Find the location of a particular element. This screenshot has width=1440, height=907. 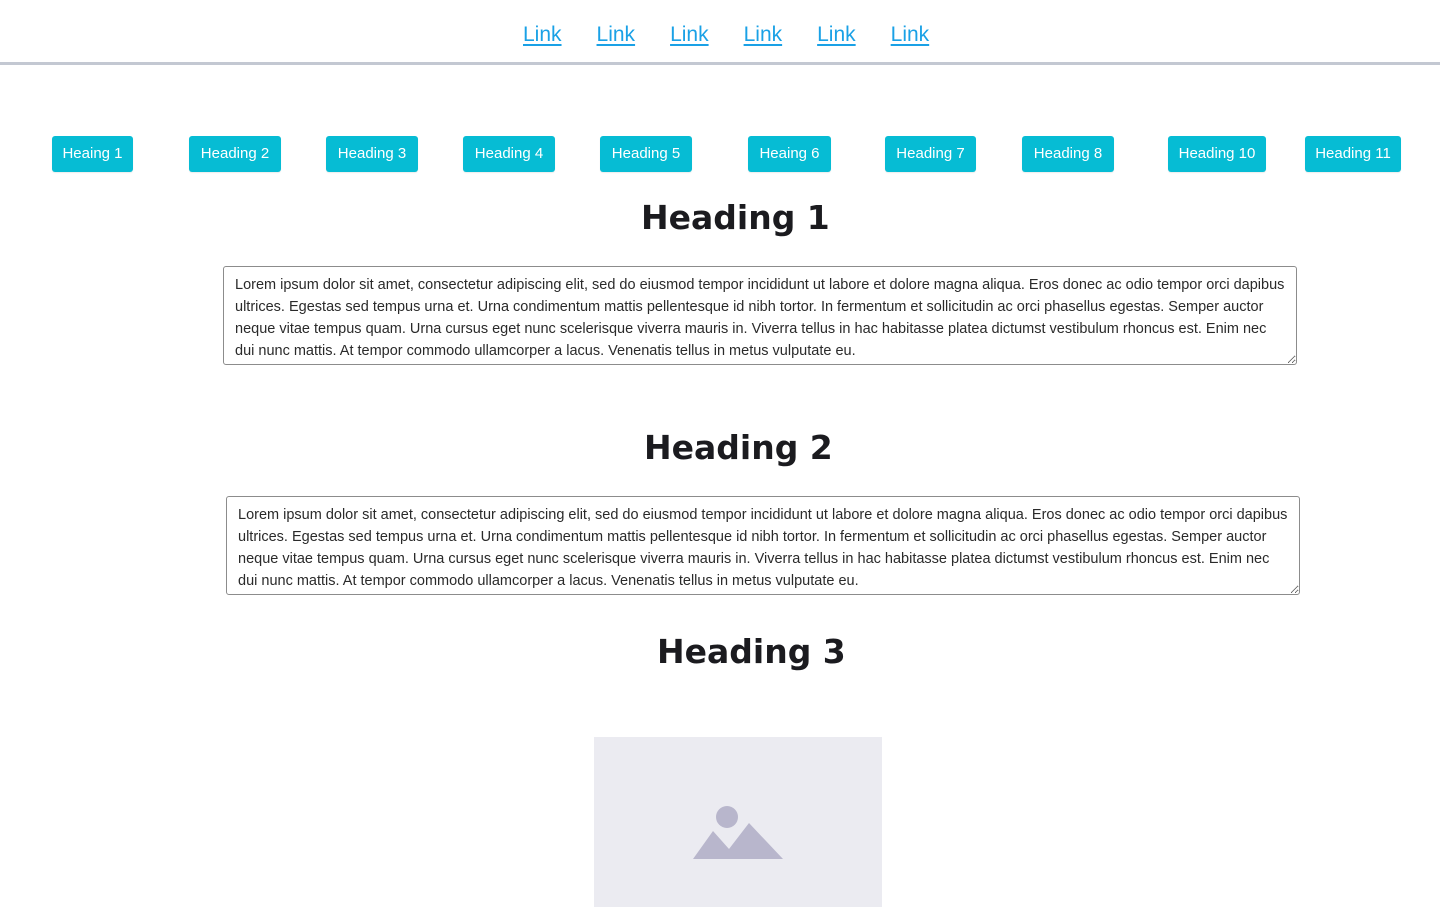

nav-link-1: Link is located at coordinates (542, 35).